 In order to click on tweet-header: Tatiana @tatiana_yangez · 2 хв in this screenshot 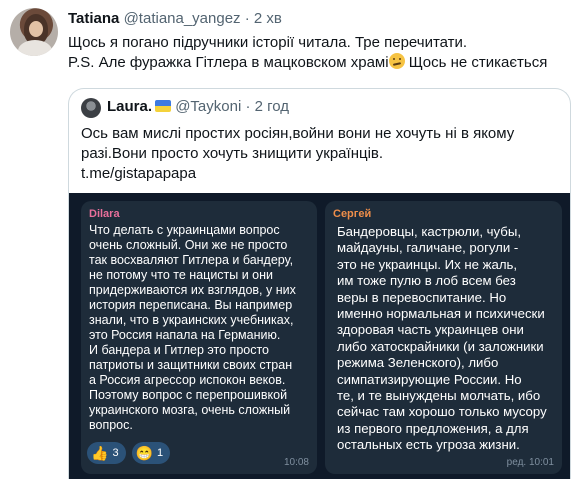, I will do `click(175, 18)`.